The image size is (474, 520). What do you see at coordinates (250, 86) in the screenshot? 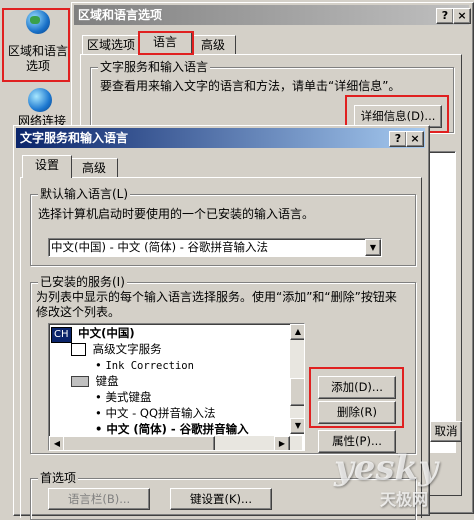
I see `text-services-description: 要查看用来输入文字的语言和方法，请单击“详细信息”。` at bounding box center [250, 86].